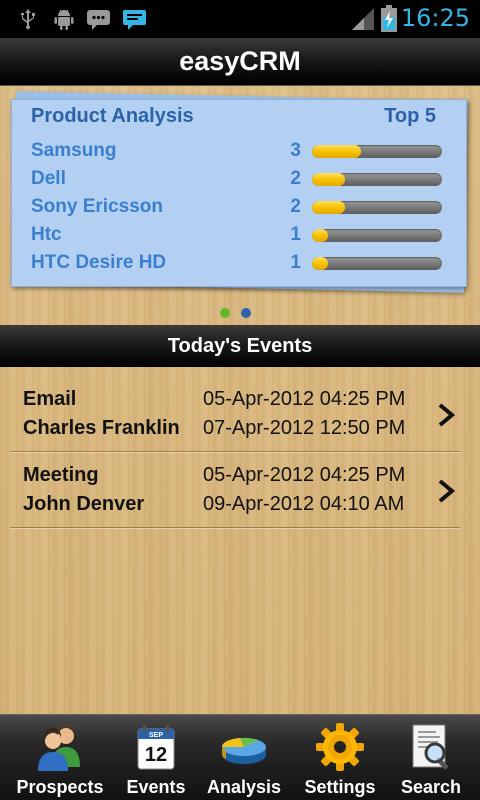 This screenshot has width=480, height=800. What do you see at coordinates (156, 735) in the screenshot?
I see `calendar-month: SEP` at bounding box center [156, 735].